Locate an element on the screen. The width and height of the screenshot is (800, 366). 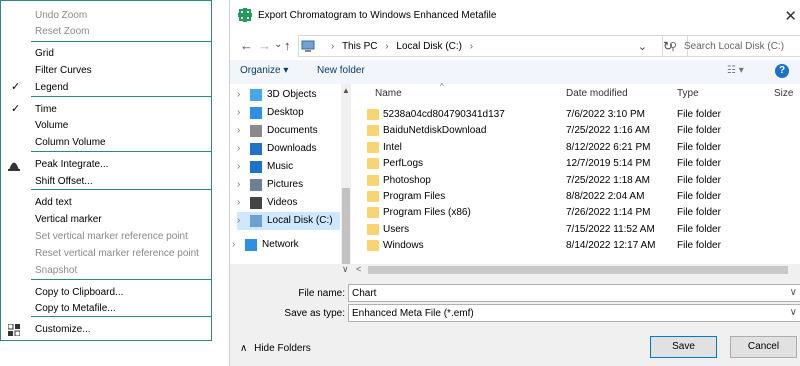
horizontal-scrollbar: ∨ < is located at coordinates (515, 270).